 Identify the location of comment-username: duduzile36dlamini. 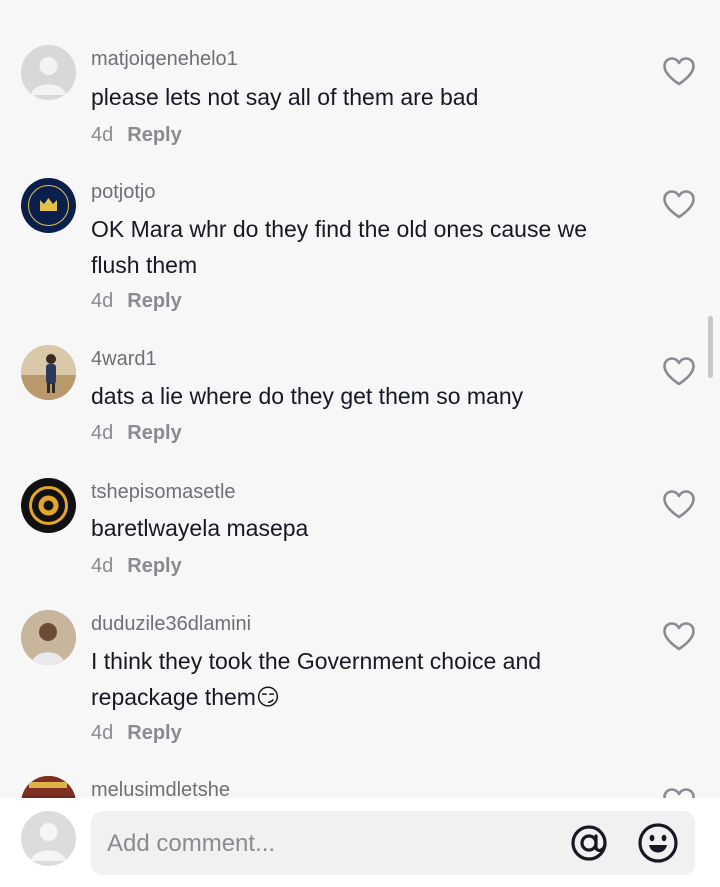
(171, 624).